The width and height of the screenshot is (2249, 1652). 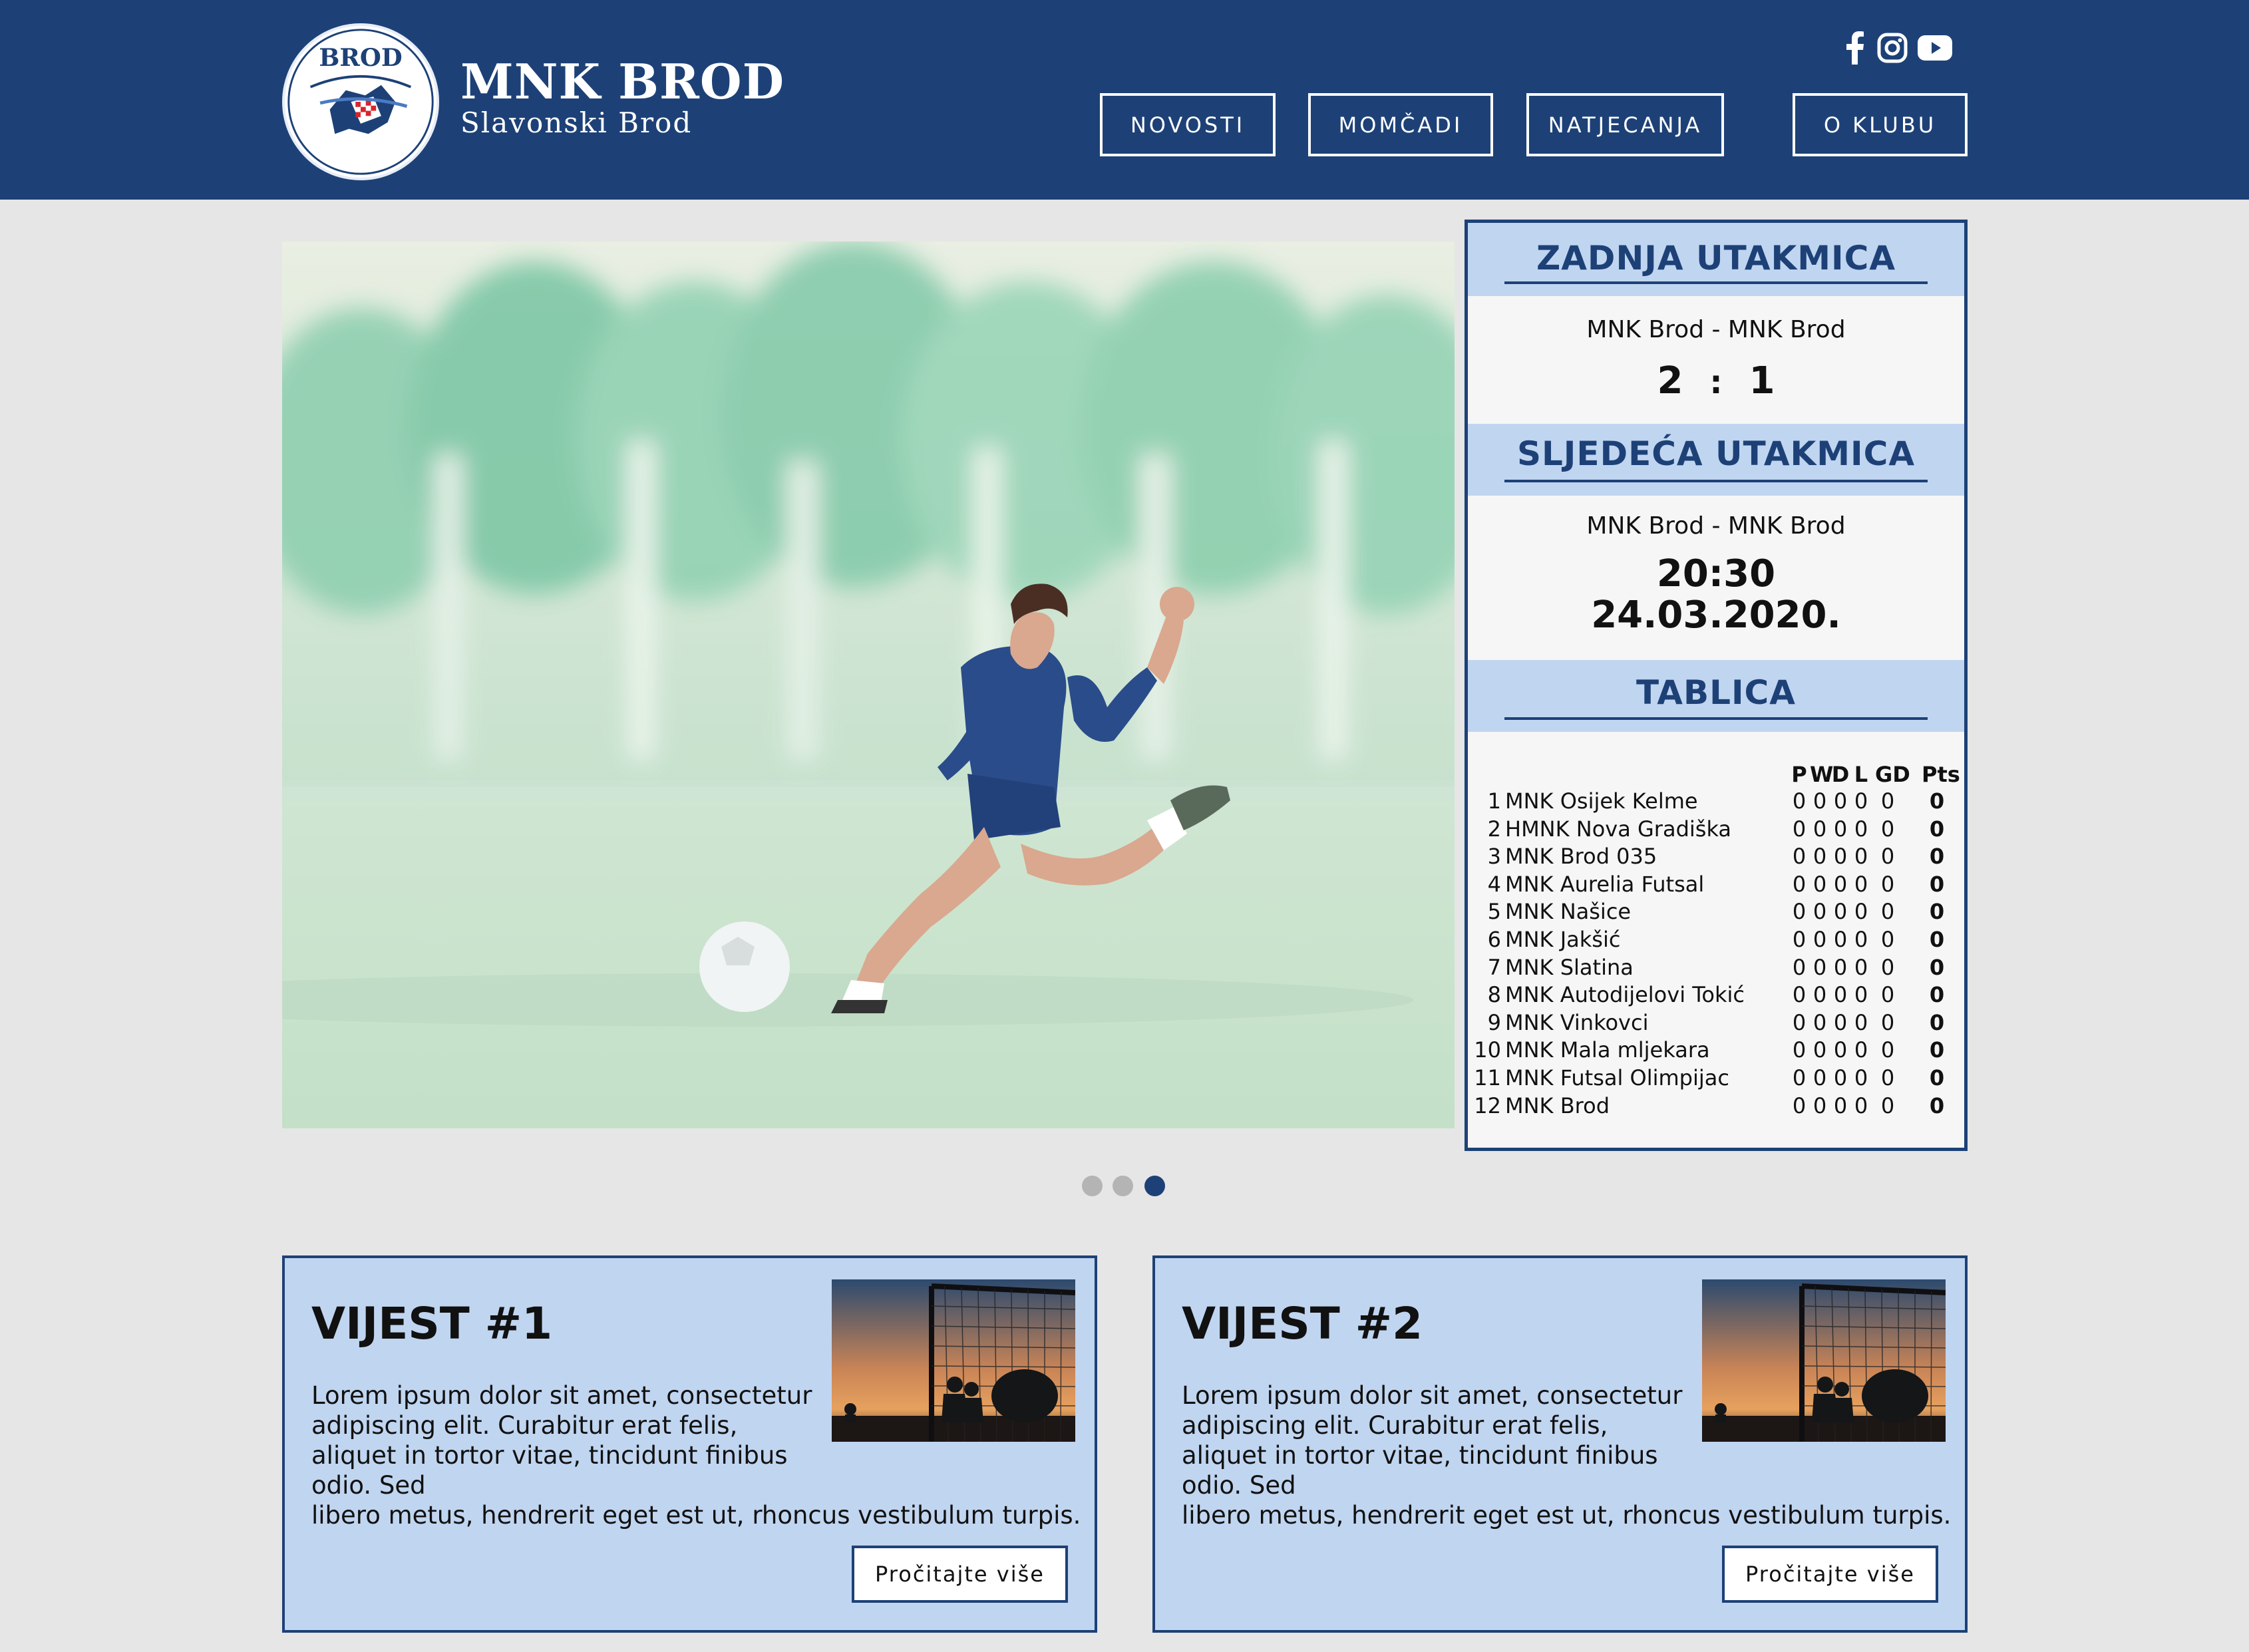 What do you see at coordinates (1607, 1050) in the screenshot?
I see `table-cell-team: MNK Mala mljekara` at bounding box center [1607, 1050].